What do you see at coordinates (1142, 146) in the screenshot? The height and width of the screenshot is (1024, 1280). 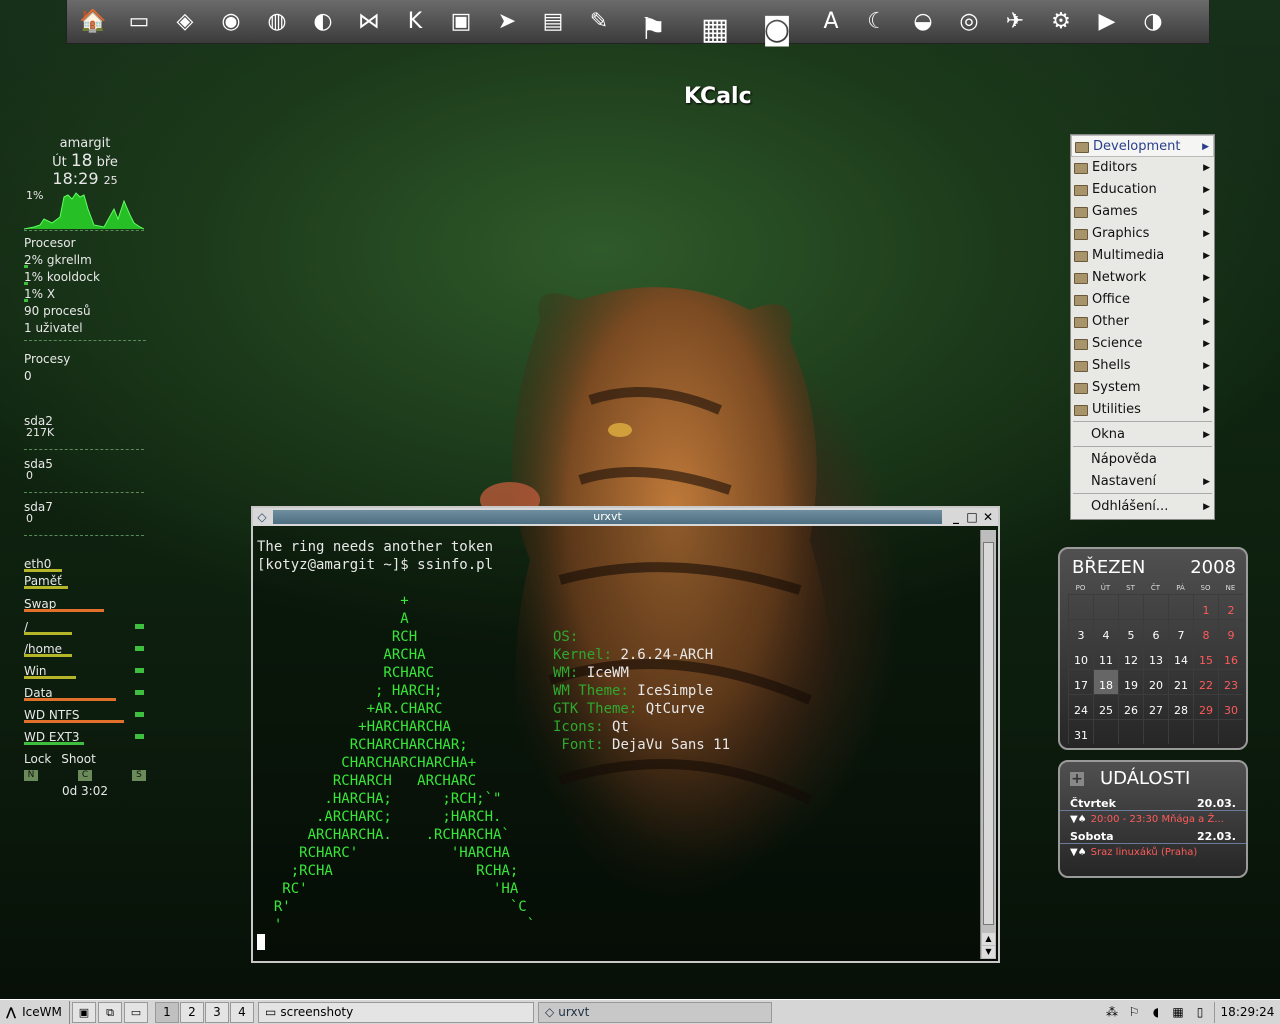 I see `menu-item-development: Development ▶` at bounding box center [1142, 146].